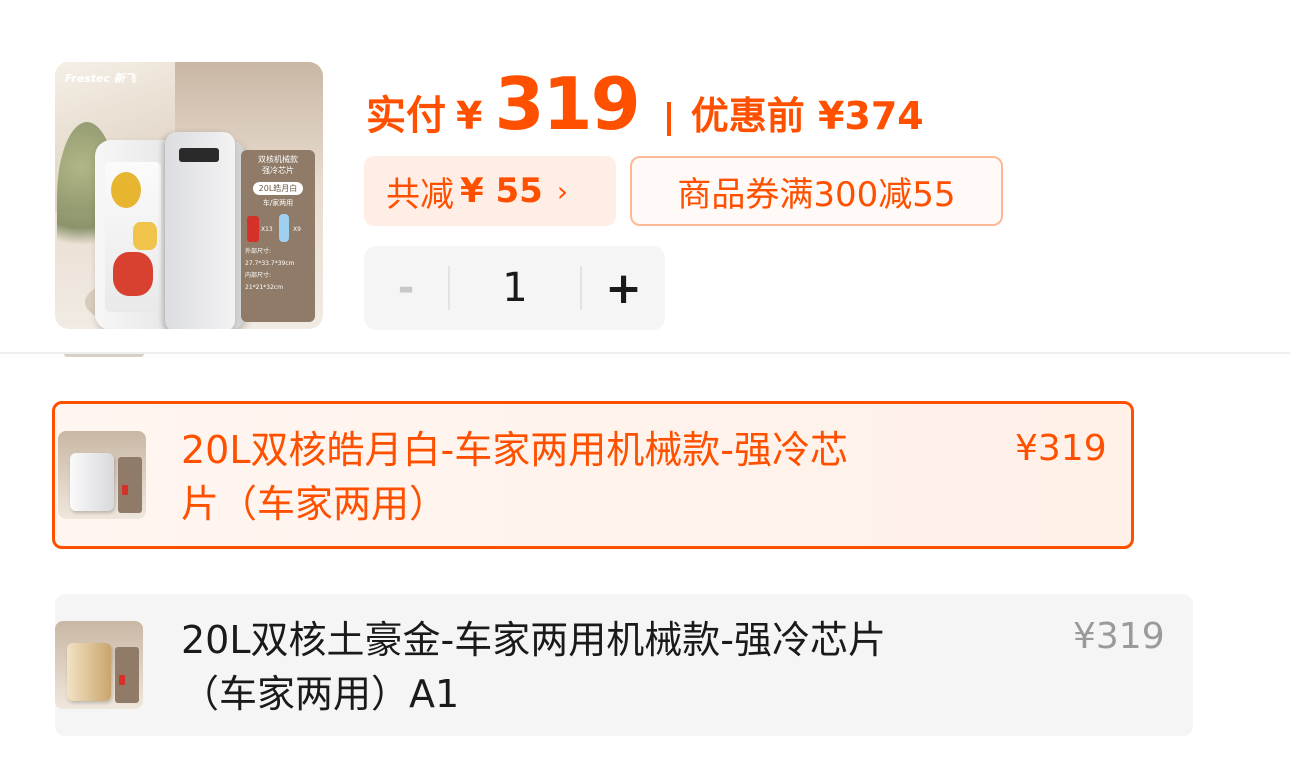 The height and width of the screenshot is (763, 1290). What do you see at coordinates (645, 105) in the screenshot?
I see `price-row: 实付 ¥ 319 优惠前 ¥374` at bounding box center [645, 105].